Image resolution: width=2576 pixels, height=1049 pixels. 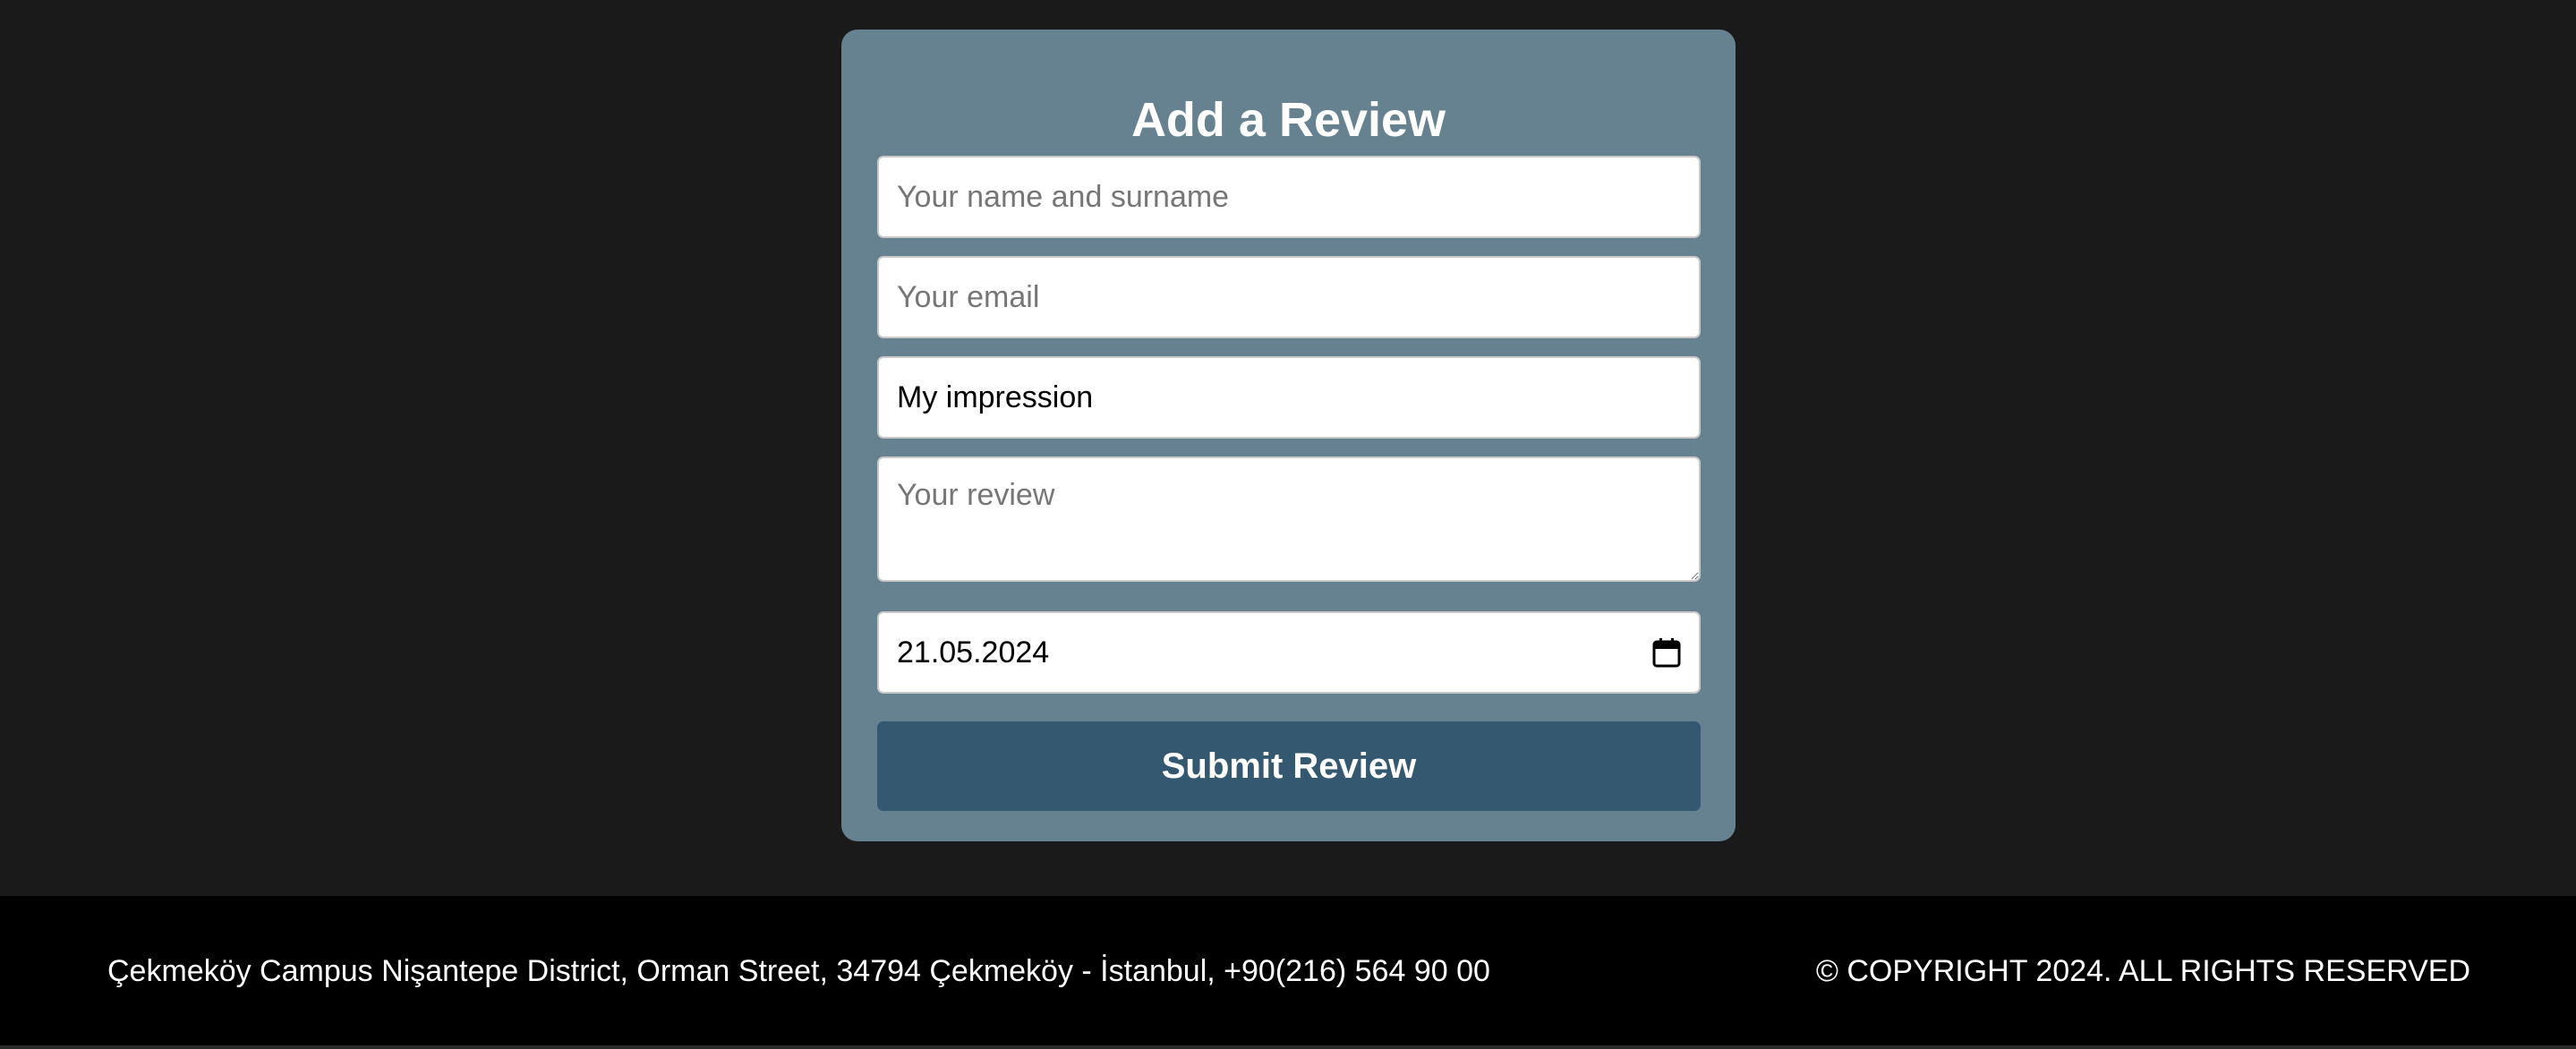 I want to click on footer-divider, so click(x=1288, y=1047).